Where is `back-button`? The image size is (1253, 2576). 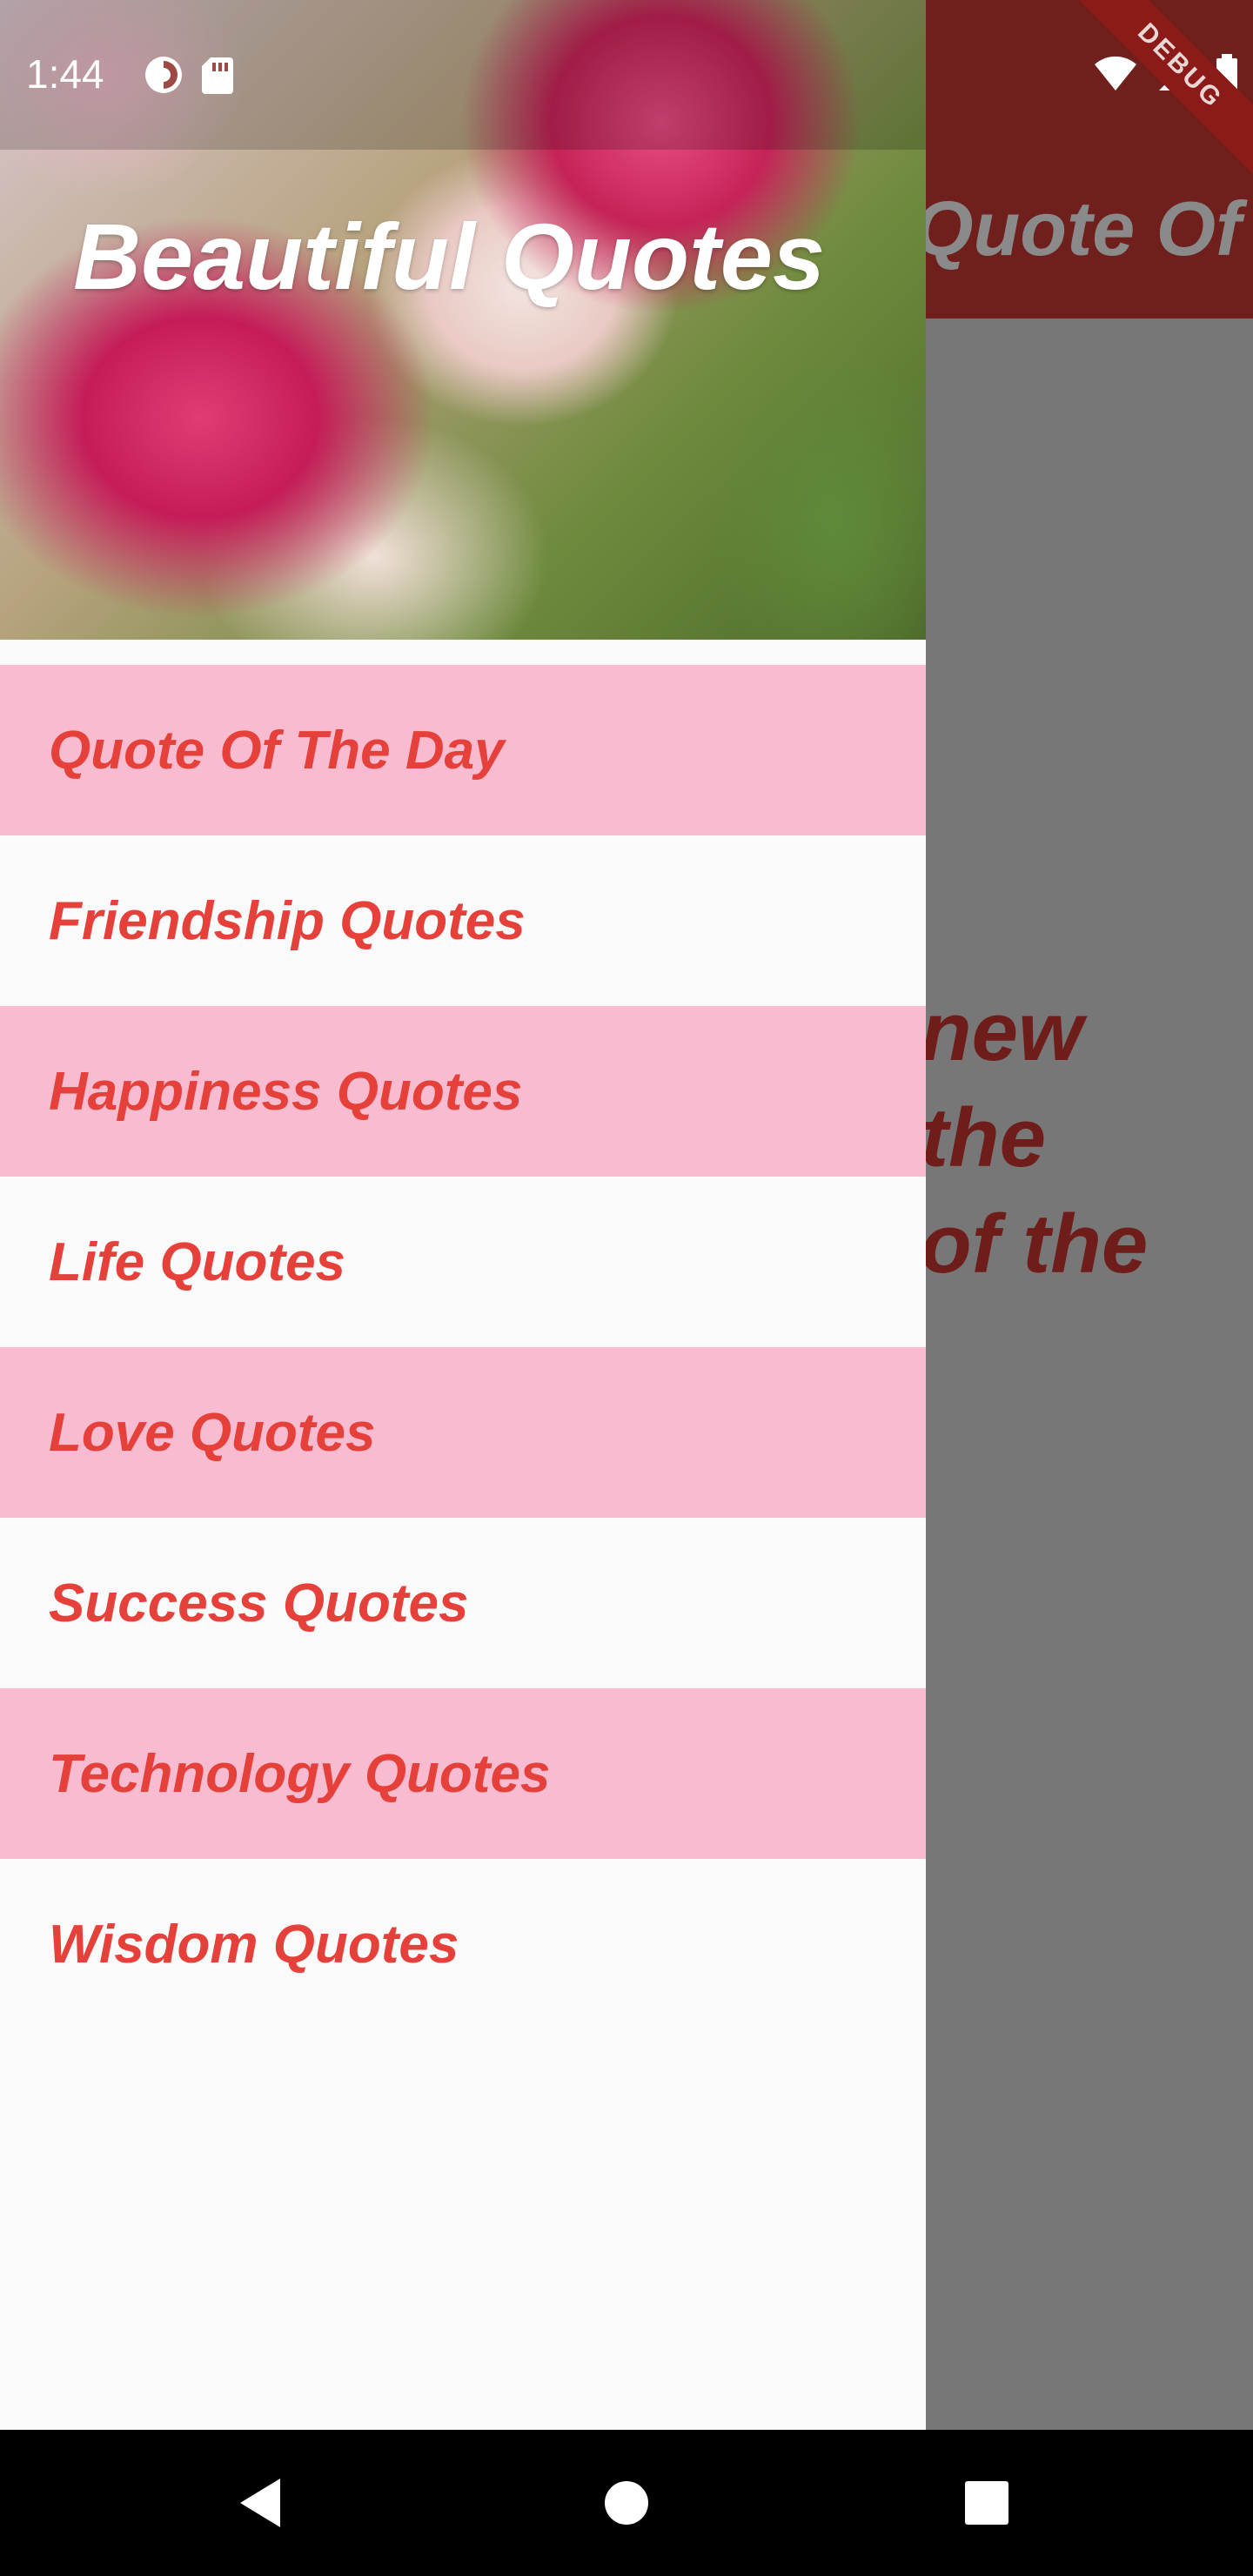 back-button is located at coordinates (261, 2503).